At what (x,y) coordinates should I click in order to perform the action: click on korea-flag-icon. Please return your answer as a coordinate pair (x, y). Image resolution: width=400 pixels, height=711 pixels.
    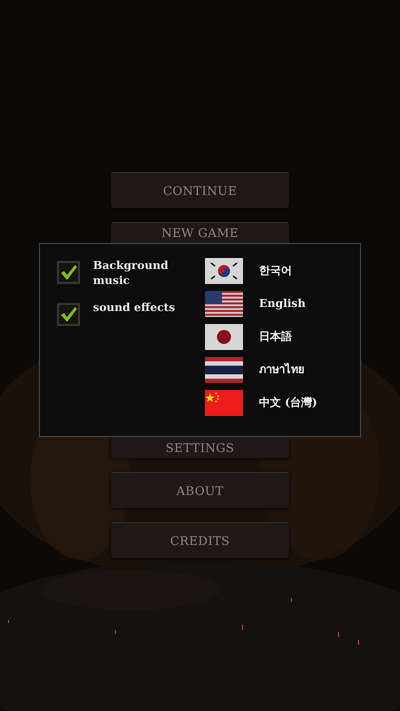
    Looking at the image, I should click on (224, 271).